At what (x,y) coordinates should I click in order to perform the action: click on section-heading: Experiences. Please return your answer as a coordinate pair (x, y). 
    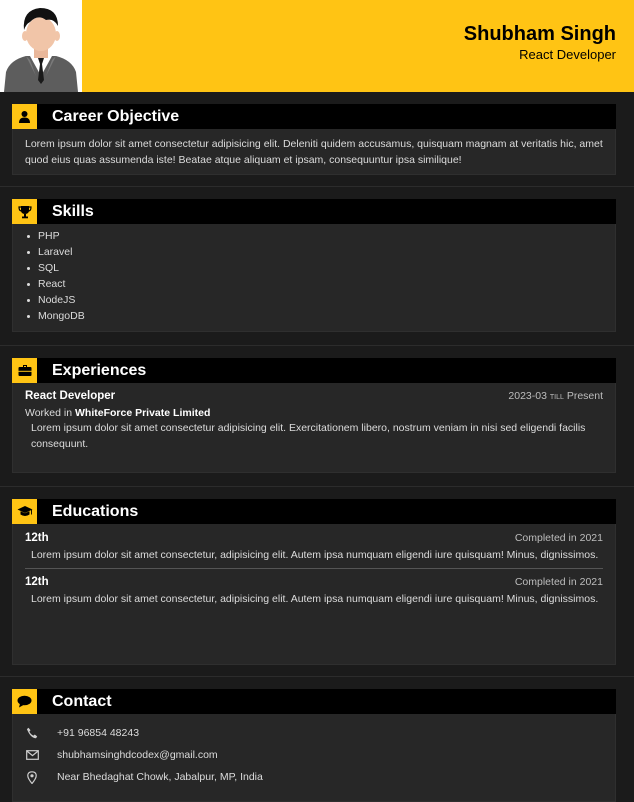
    Looking at the image, I should click on (314, 370).